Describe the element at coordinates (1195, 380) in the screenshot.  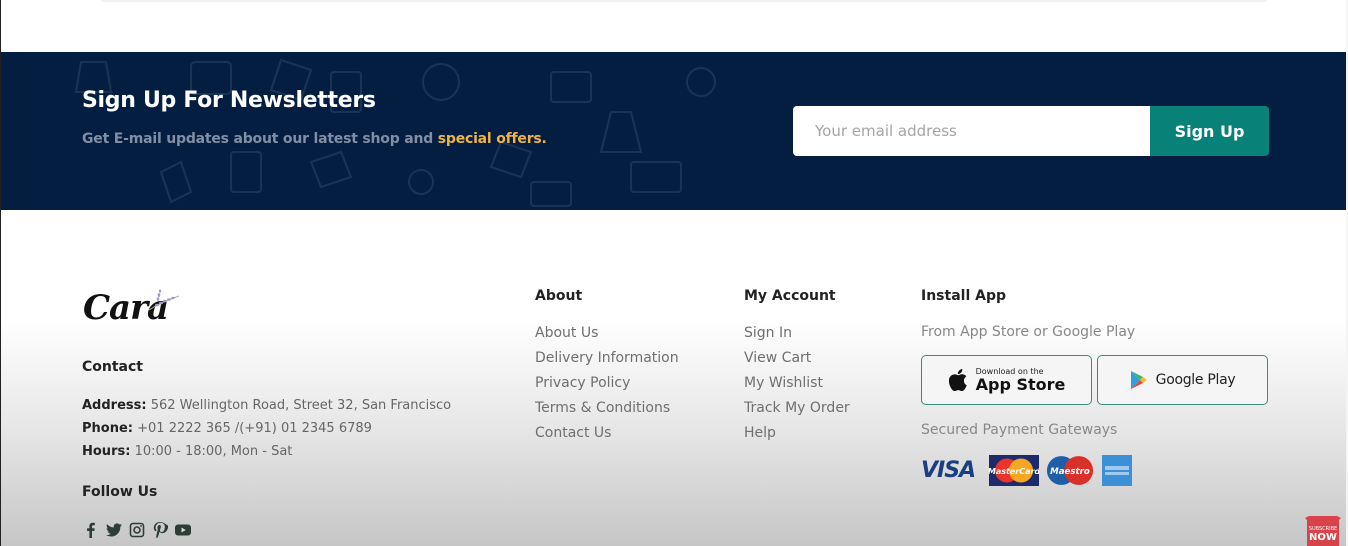
I see `google-play-text: Google Play` at that location.